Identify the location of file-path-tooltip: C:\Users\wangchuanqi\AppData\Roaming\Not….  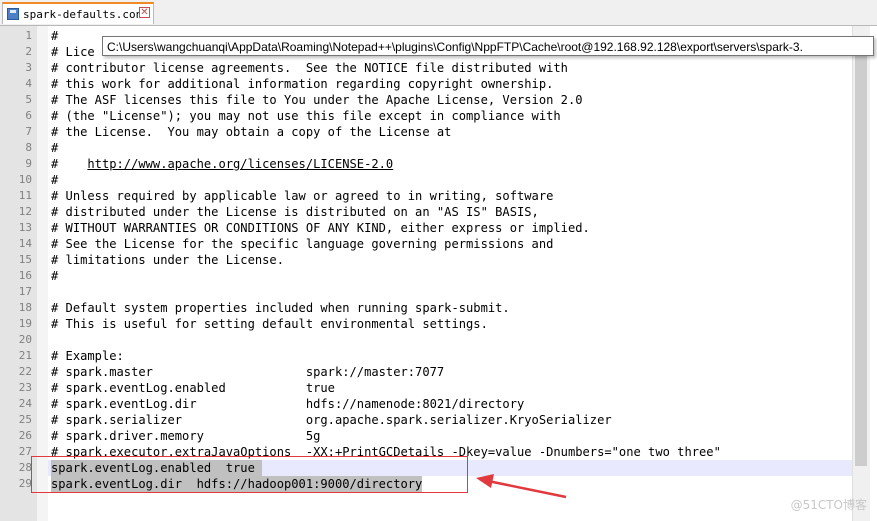
(488, 46).